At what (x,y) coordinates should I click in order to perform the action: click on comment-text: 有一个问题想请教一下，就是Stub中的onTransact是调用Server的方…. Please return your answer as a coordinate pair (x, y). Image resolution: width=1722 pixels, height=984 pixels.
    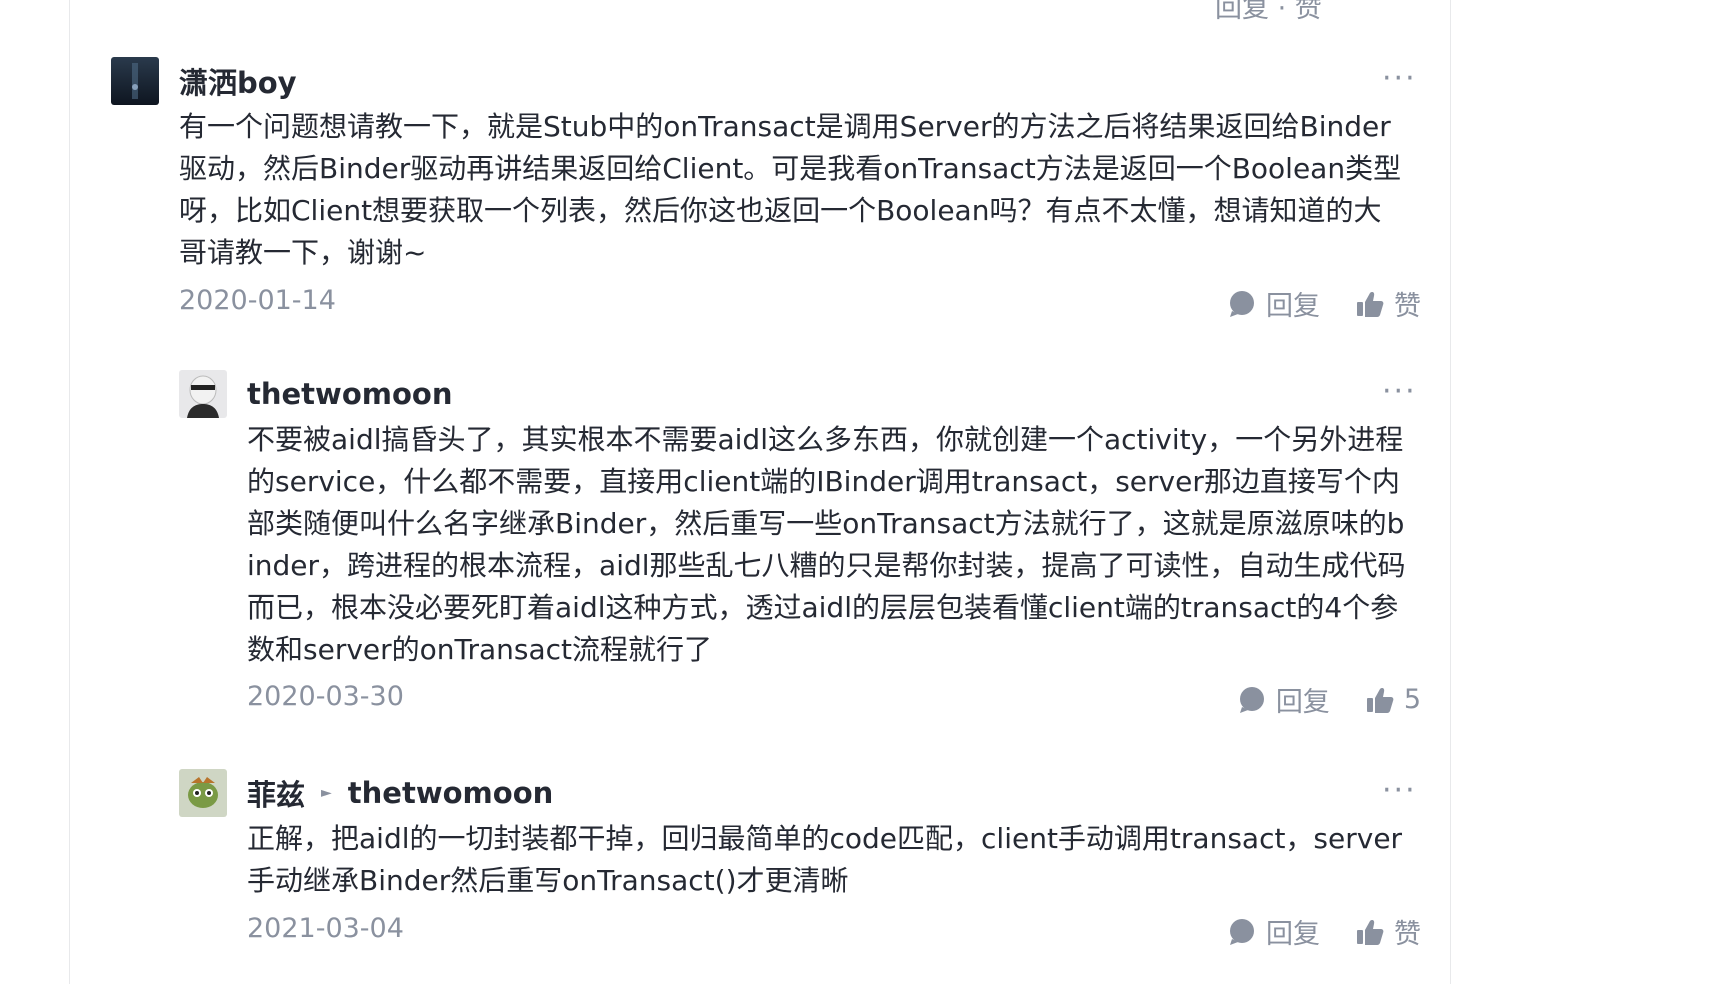
    Looking at the image, I should click on (790, 189).